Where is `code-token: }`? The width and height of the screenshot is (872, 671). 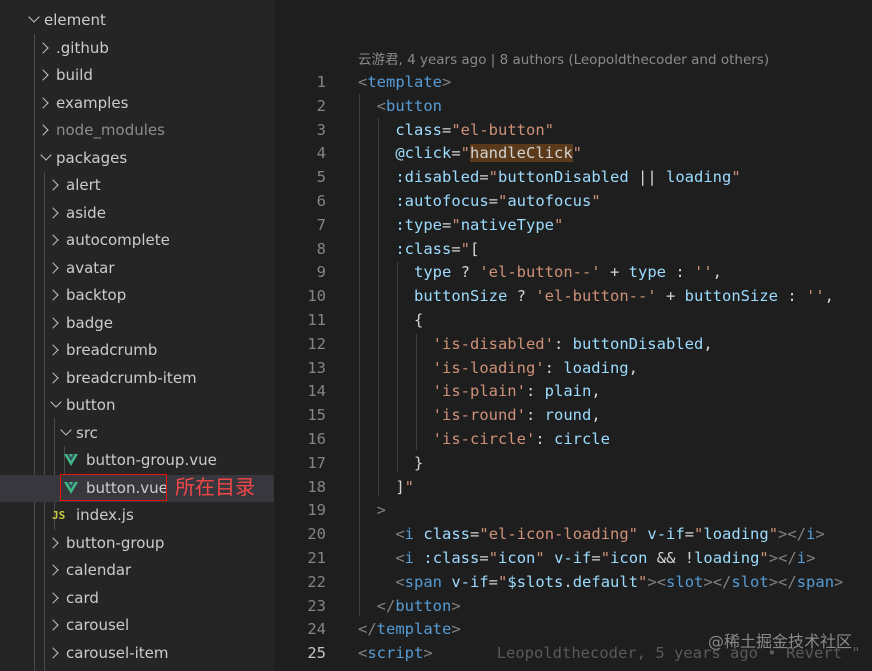
code-token: } is located at coordinates (391, 462).